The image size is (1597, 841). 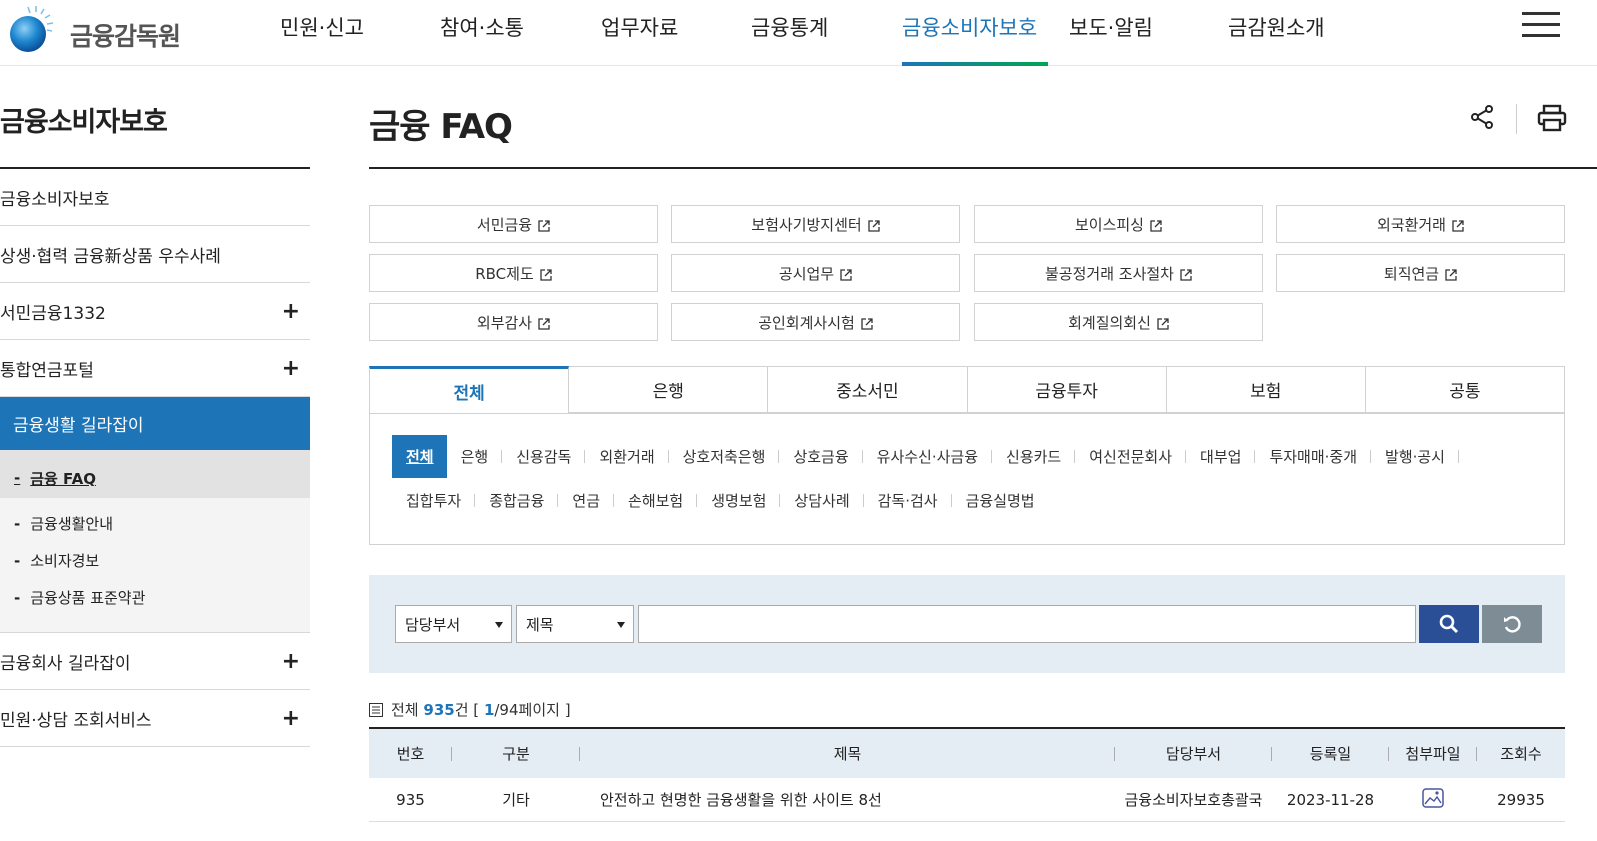 I want to click on left-nav-item-1332: 서민금융1332 +, so click(x=155, y=311).